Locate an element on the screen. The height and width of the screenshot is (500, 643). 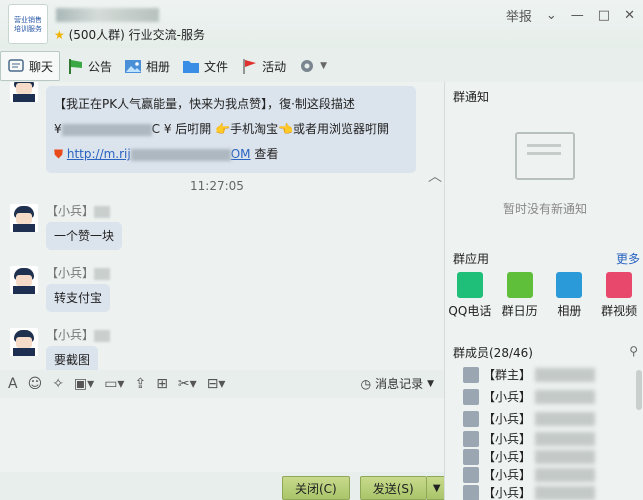
chat-icon is located at coordinates (16, 66).